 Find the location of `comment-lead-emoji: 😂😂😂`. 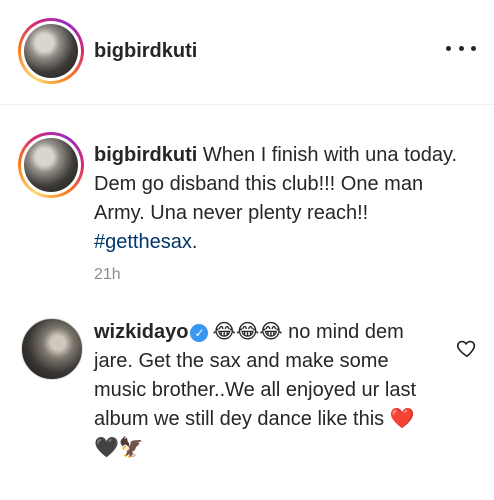

comment-lead-emoji: 😂😂😂 is located at coordinates (247, 332).